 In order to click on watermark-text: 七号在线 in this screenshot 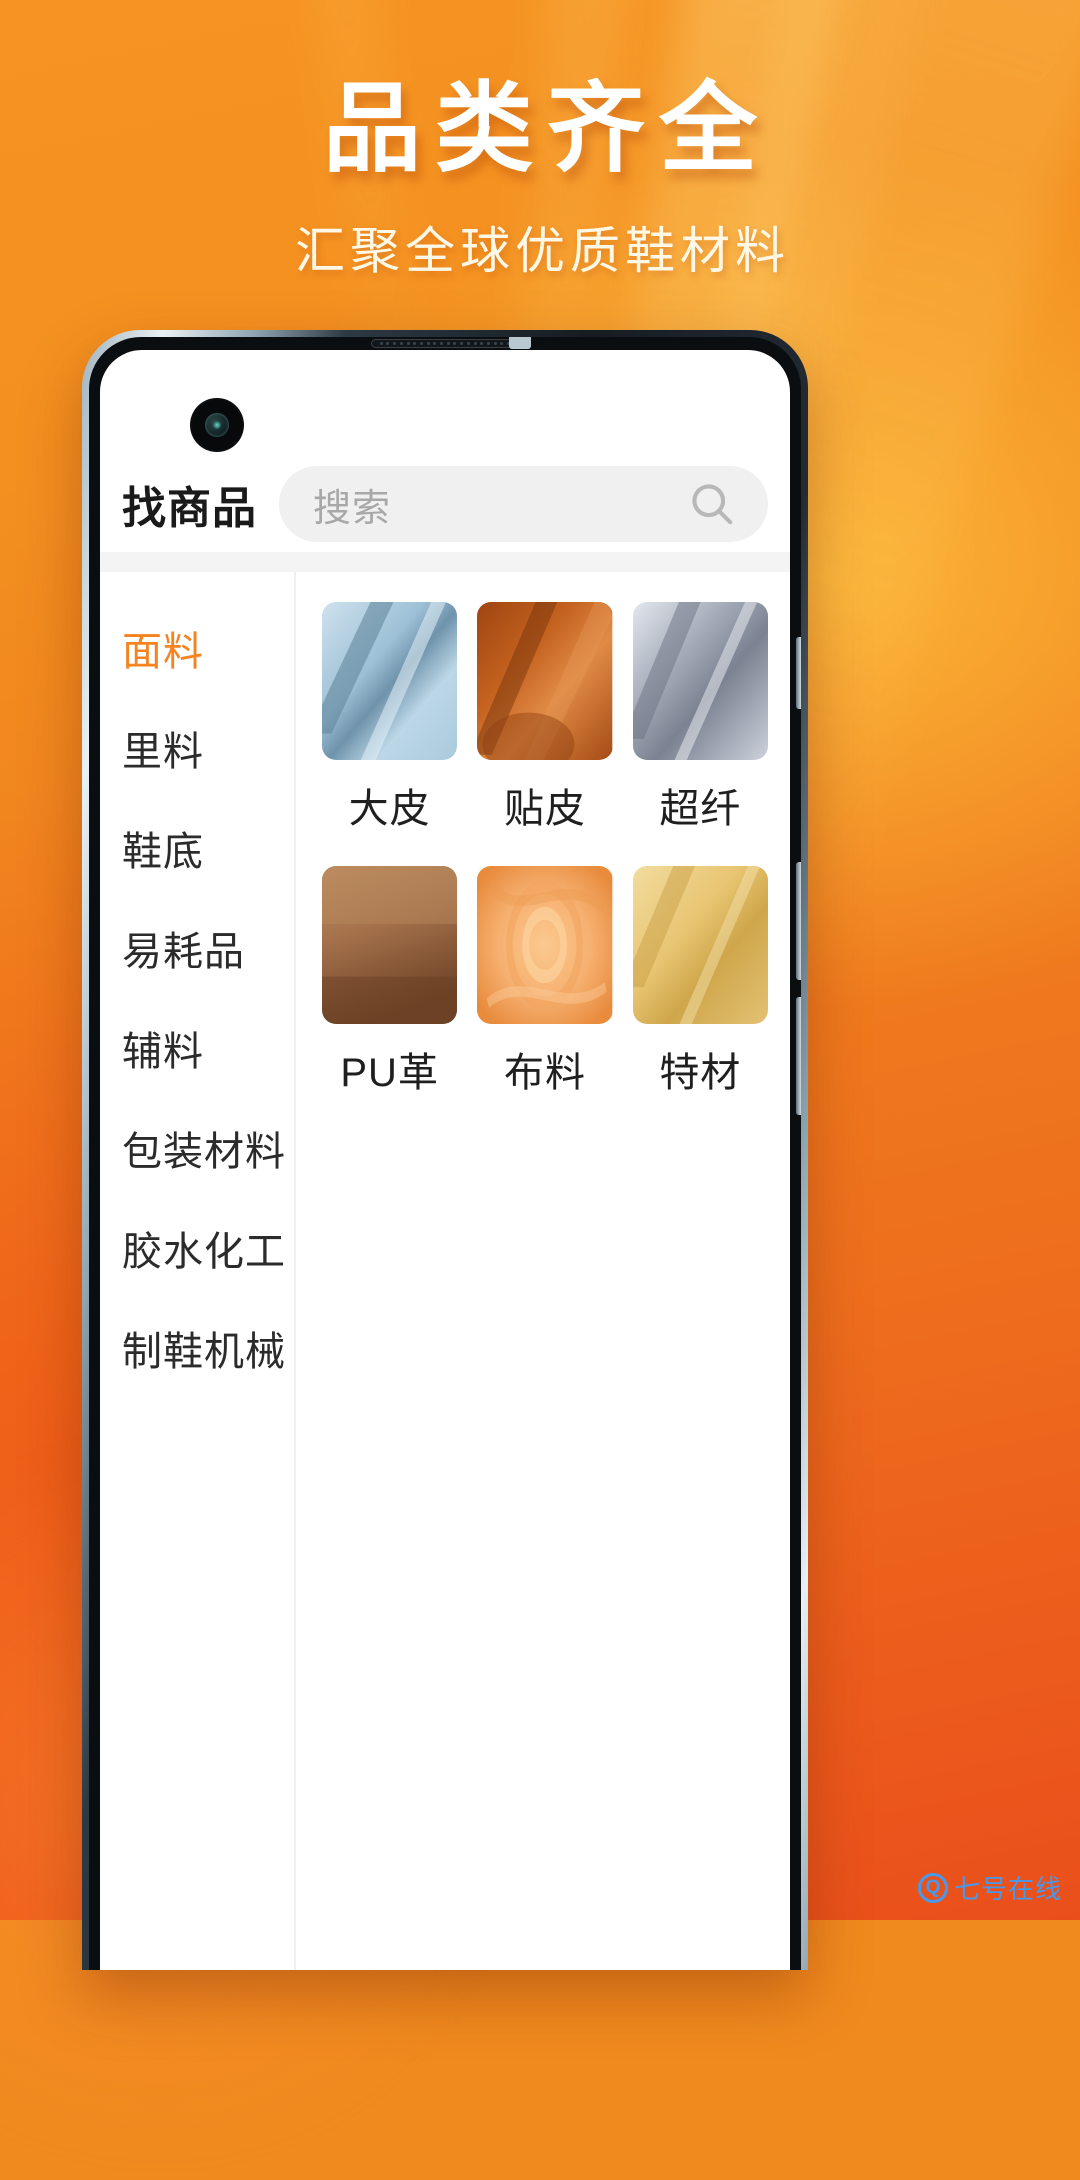, I will do `click(1007, 1889)`.